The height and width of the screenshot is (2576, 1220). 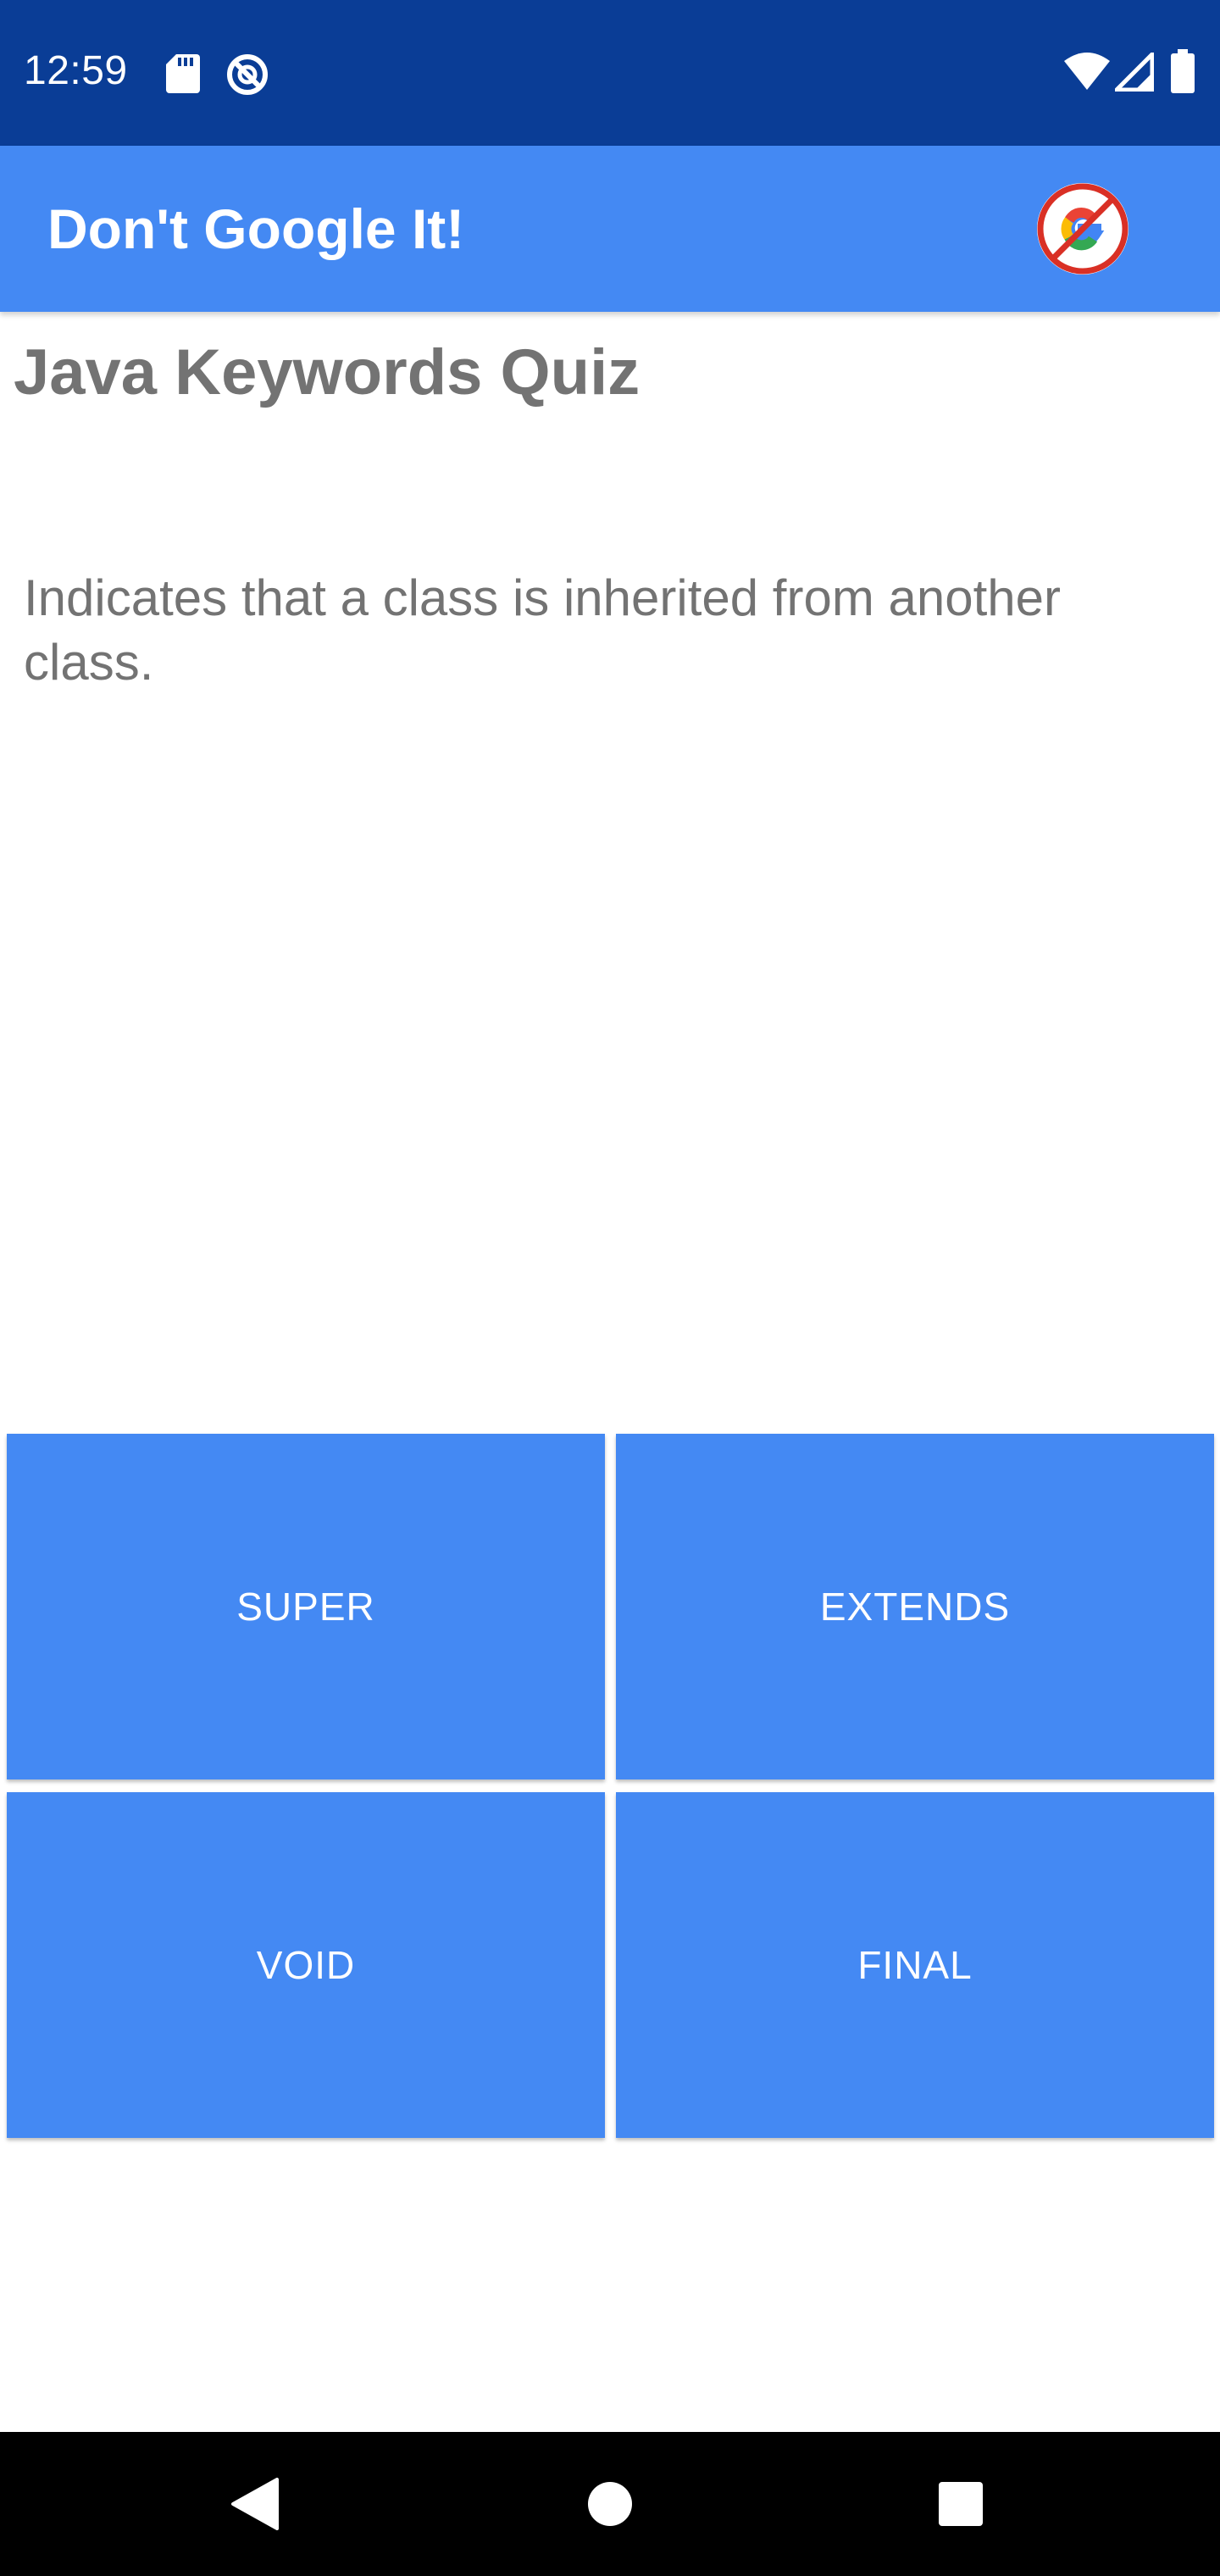 What do you see at coordinates (256, 228) in the screenshot?
I see `app-title: Don't Google It!` at bounding box center [256, 228].